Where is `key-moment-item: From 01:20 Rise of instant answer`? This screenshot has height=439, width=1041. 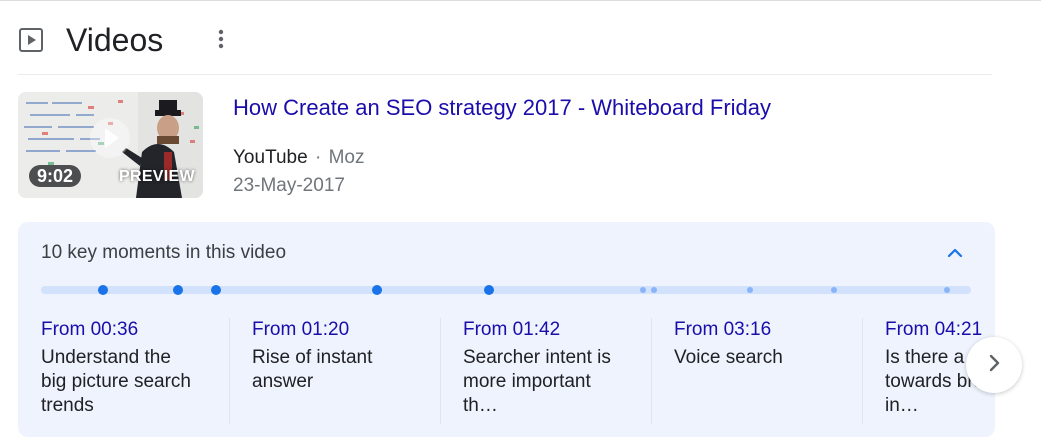 key-moment-item: From 01:20 Rise of instant answer is located at coordinates (334, 374).